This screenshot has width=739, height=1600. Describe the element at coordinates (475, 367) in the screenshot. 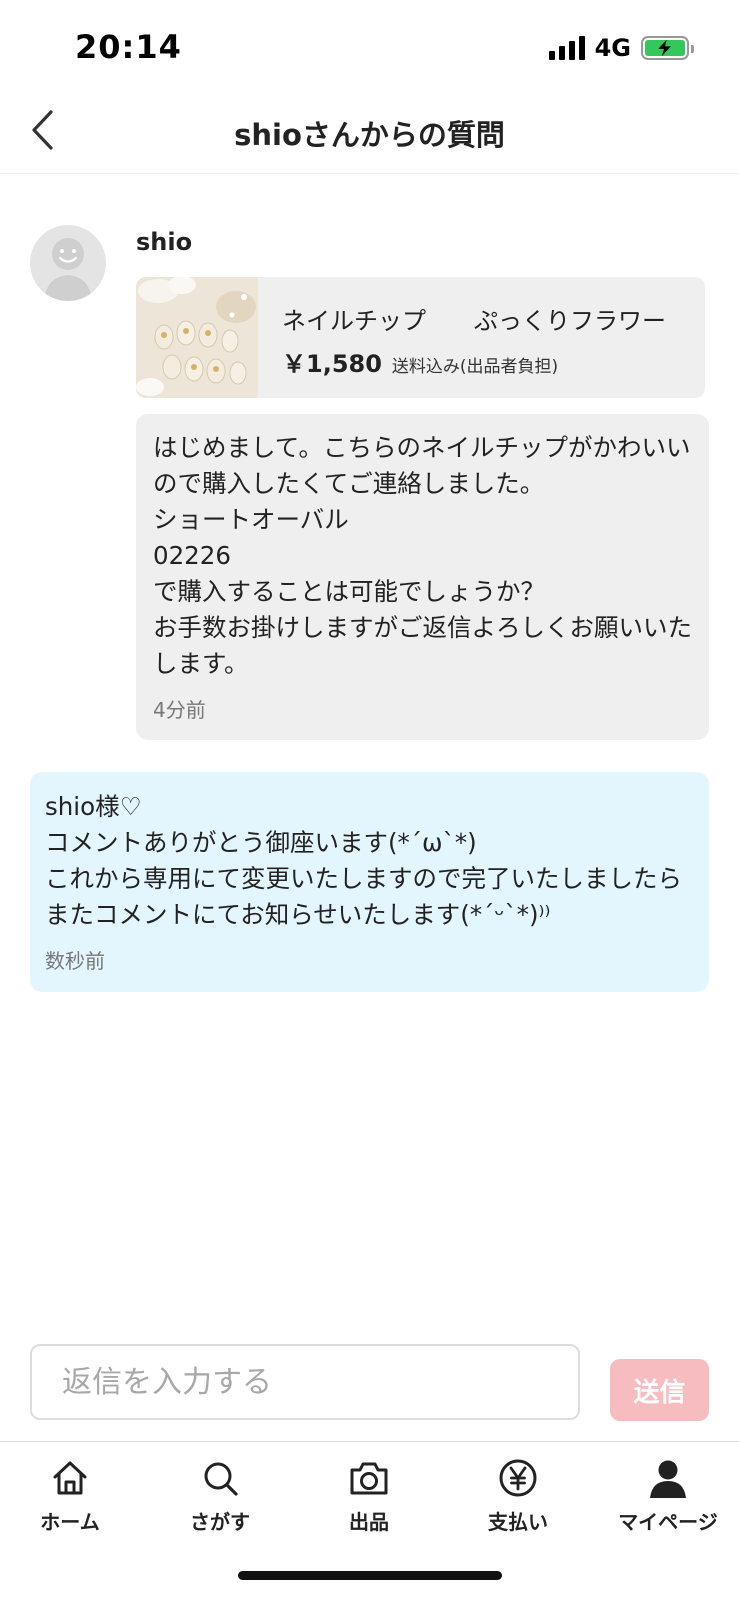

I see `product-shipping: 送料込み(出品者負担)` at that location.